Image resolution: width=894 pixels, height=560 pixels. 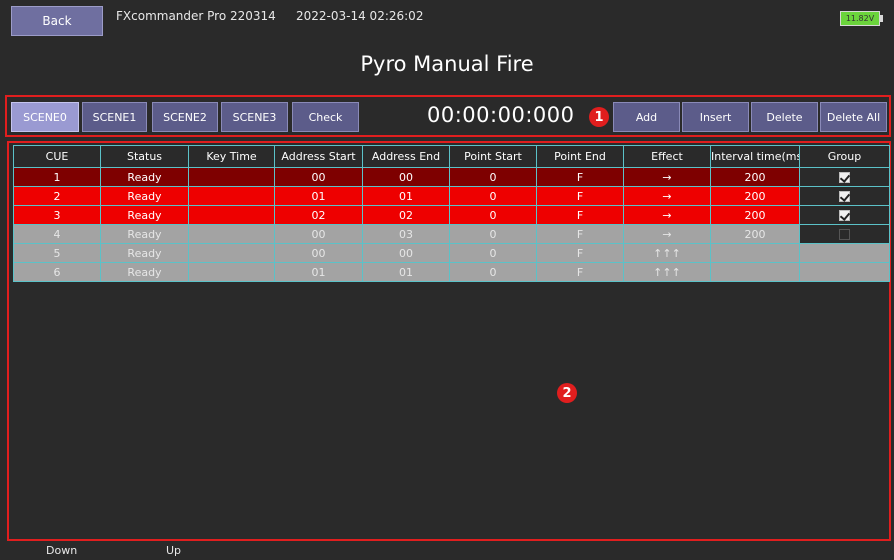 What do you see at coordinates (493, 156) in the screenshot?
I see `column-header-point-start: Point Start` at bounding box center [493, 156].